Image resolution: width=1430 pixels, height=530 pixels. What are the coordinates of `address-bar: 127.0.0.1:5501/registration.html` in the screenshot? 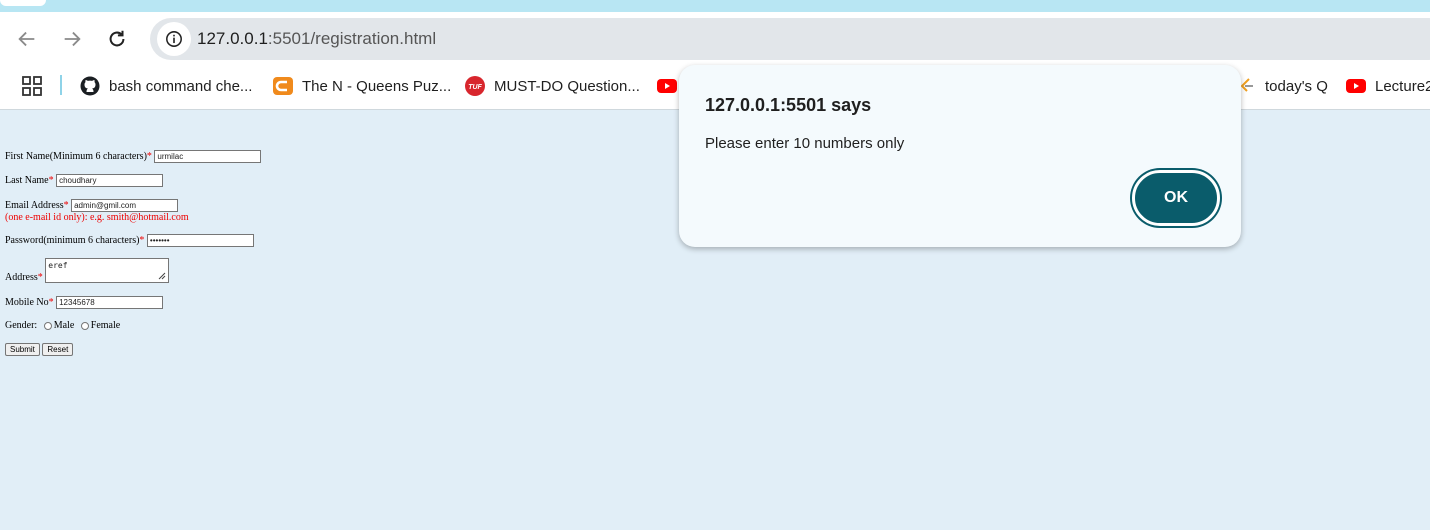 It's located at (790, 39).